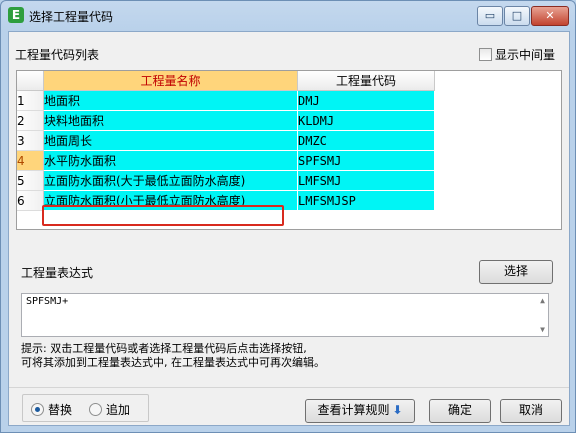 This screenshot has width=576, height=433. What do you see at coordinates (366, 100) in the screenshot?
I see `quantity-code-cell: DMJ` at bounding box center [366, 100].